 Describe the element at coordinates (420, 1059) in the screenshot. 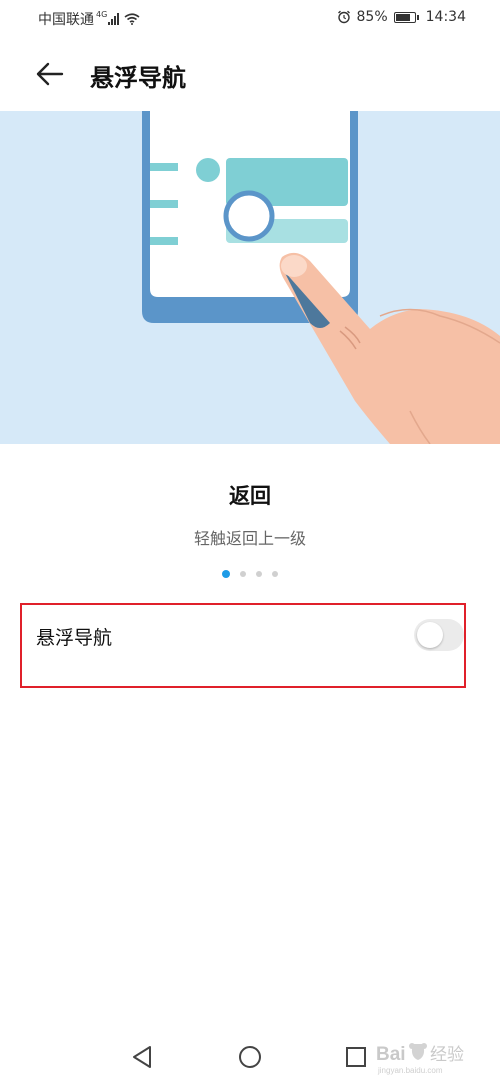

I see `baidu-watermark-logo: Bai 经验 jingyan.baidu.com` at that location.